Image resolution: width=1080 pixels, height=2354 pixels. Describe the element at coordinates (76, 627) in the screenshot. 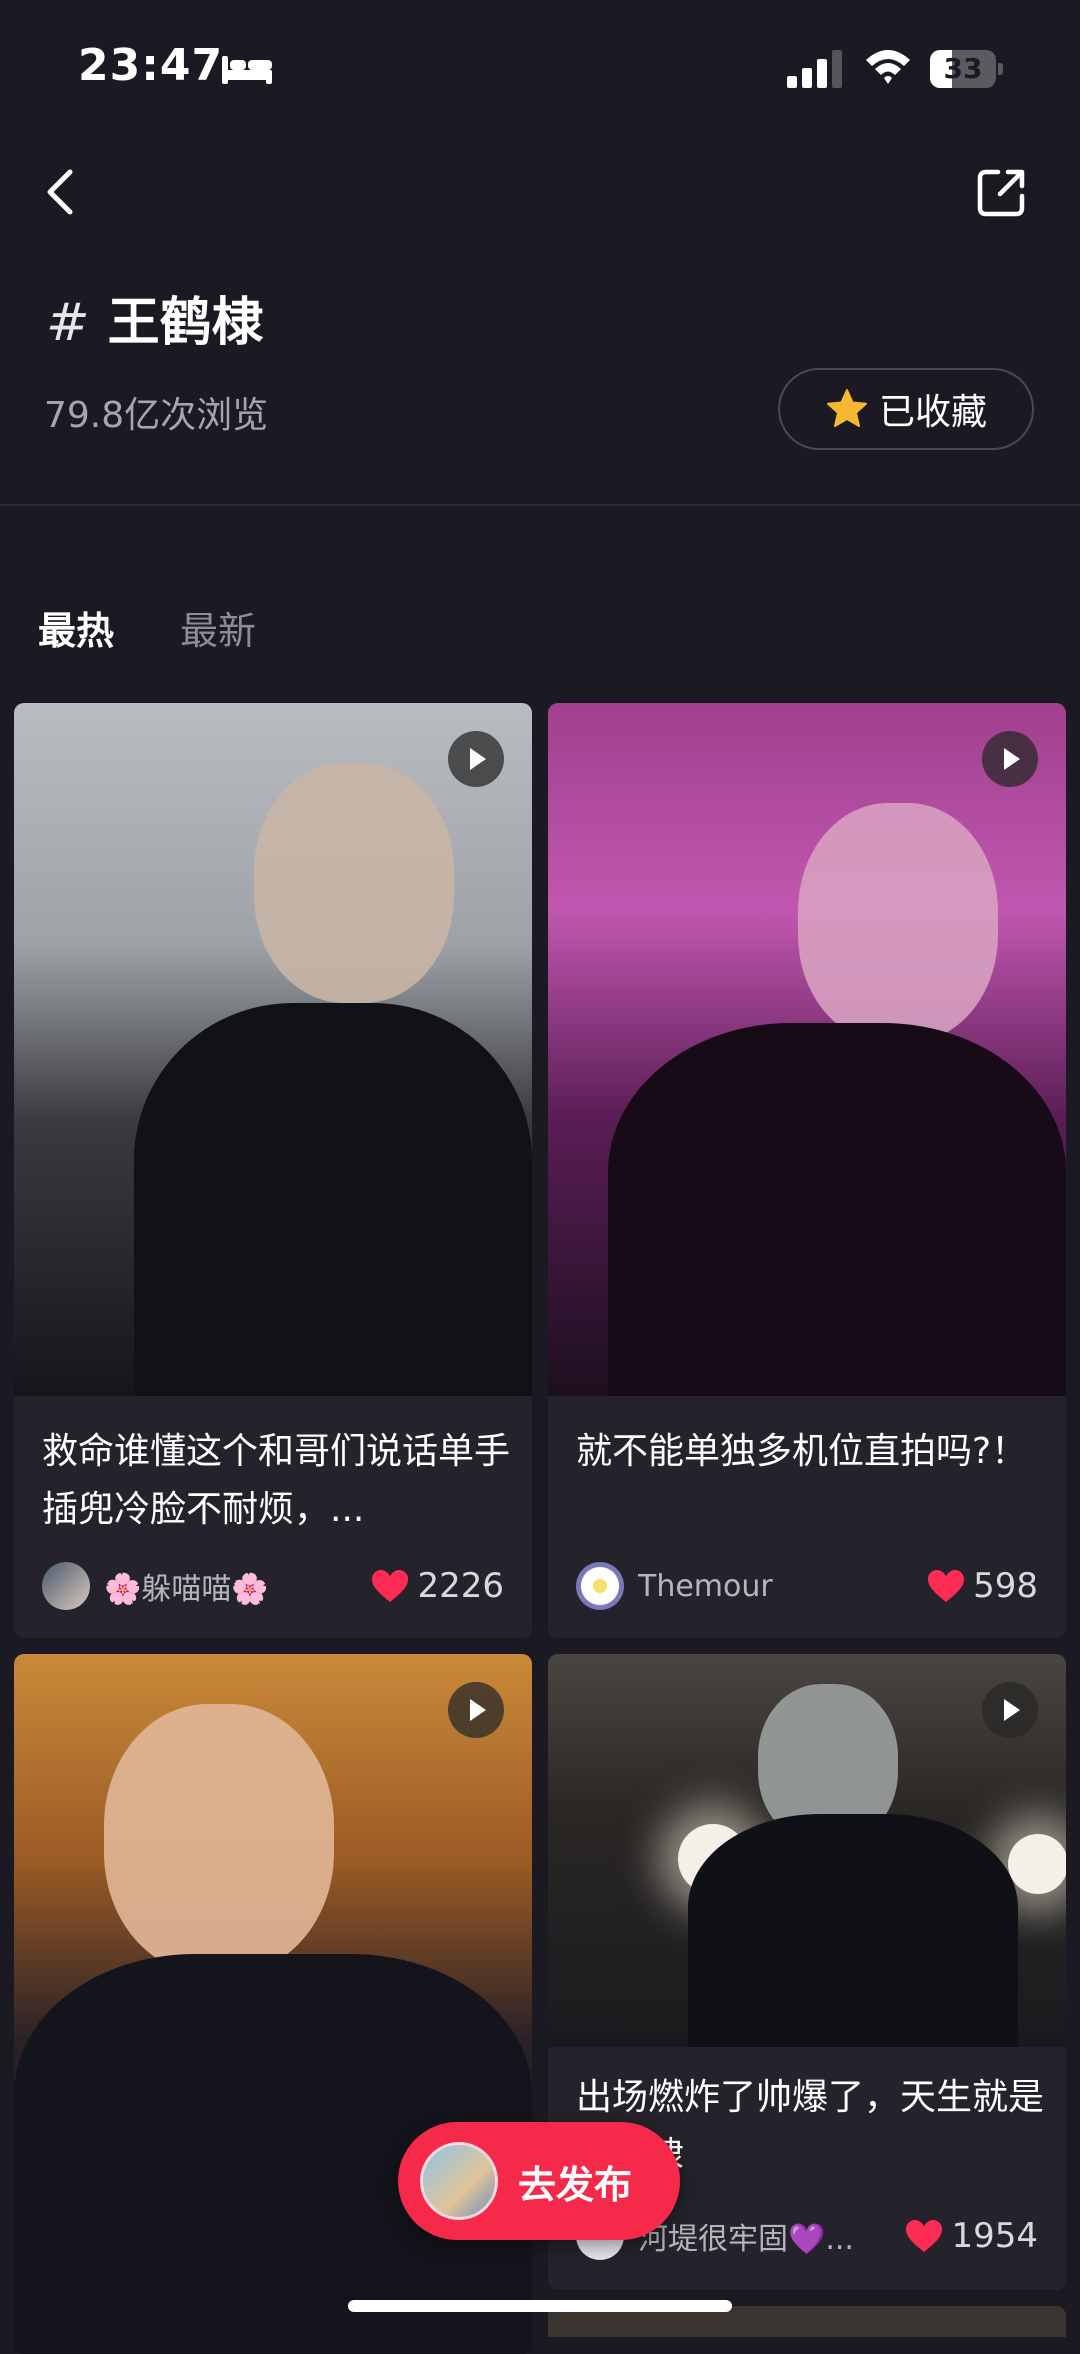

I see `tab-hot: 最热` at that location.